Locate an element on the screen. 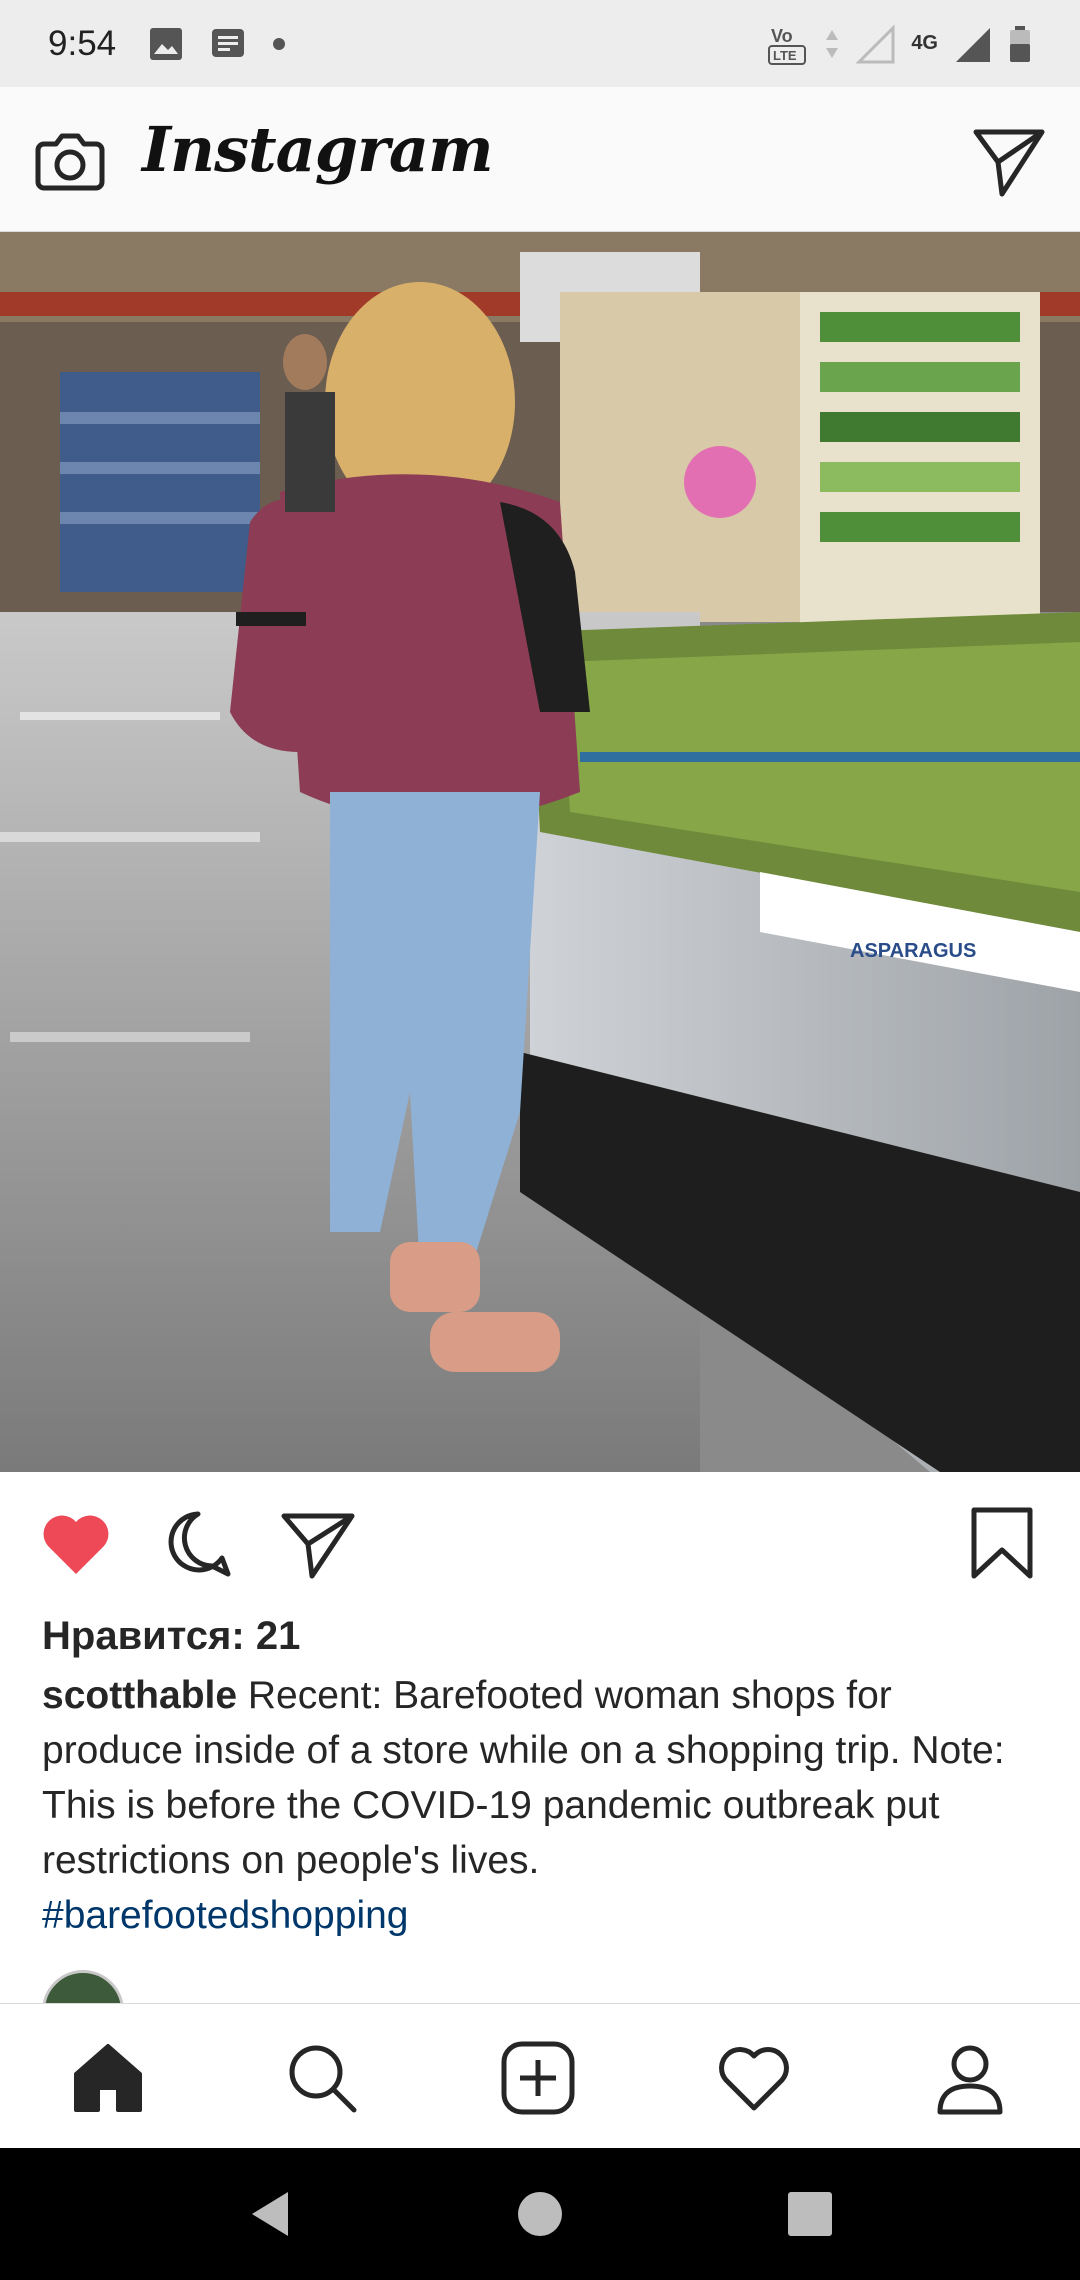  profile-icon is located at coordinates (970, 2078).